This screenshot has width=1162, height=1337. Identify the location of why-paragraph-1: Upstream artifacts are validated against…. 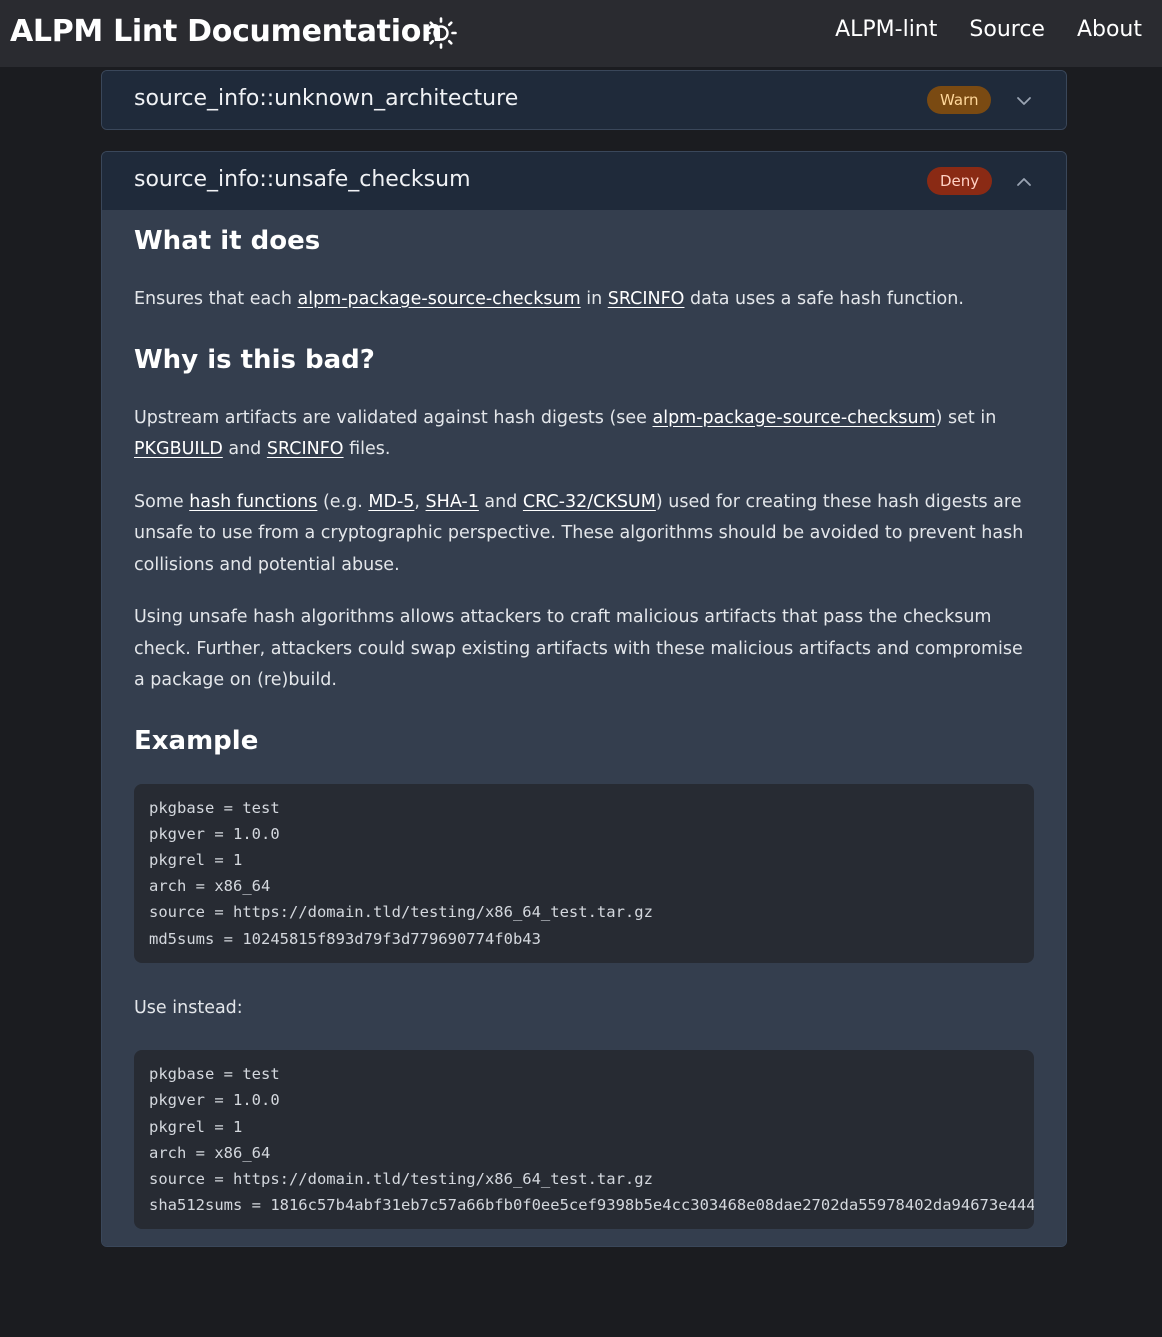
(565, 433).